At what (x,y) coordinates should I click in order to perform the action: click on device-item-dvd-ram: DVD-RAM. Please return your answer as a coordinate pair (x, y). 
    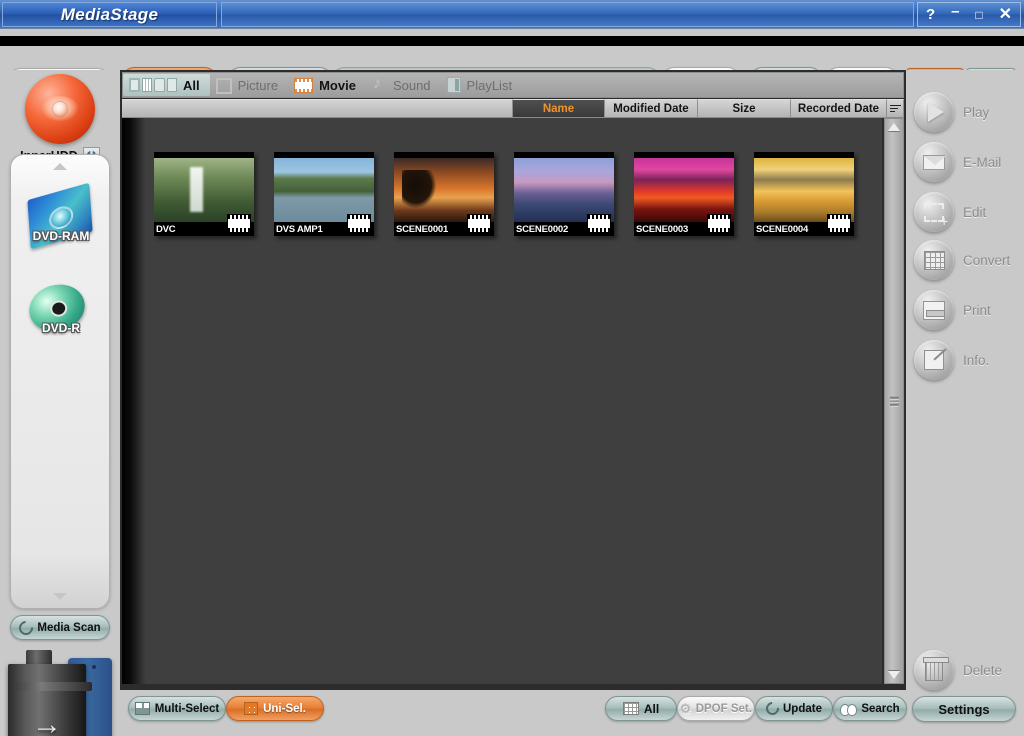
    Looking at the image, I should click on (61, 216).